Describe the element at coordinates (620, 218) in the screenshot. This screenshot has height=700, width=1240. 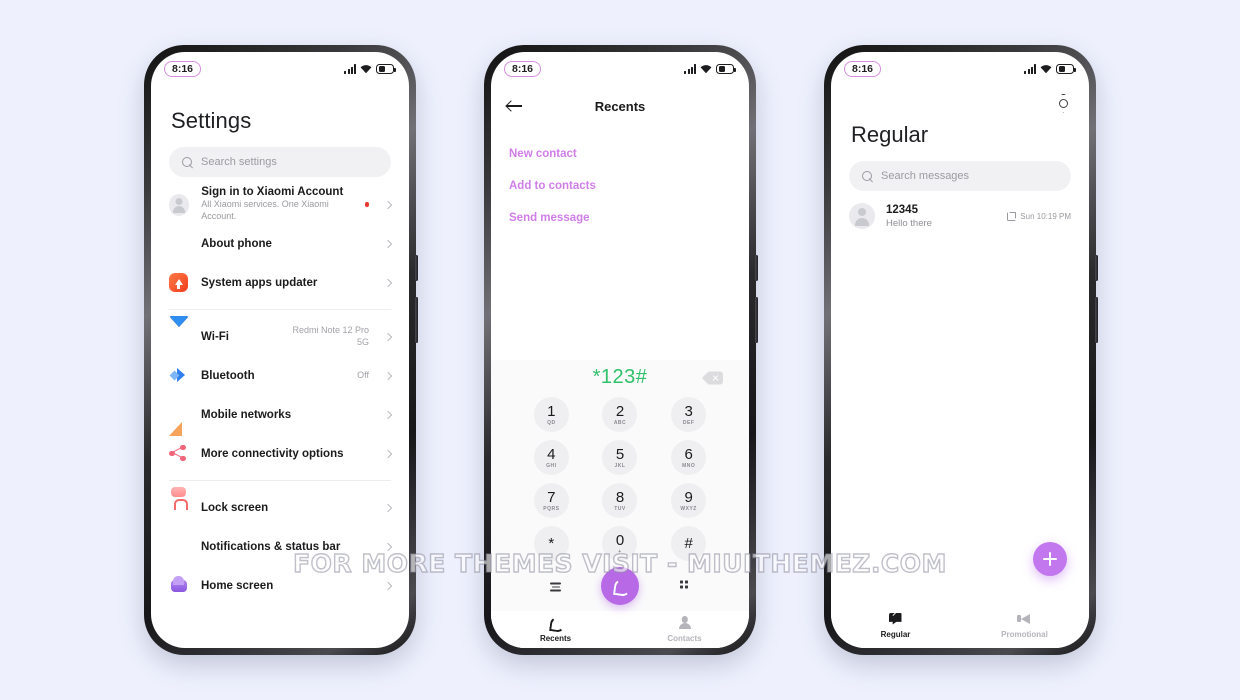
I see `link-send-message: Send message` at that location.